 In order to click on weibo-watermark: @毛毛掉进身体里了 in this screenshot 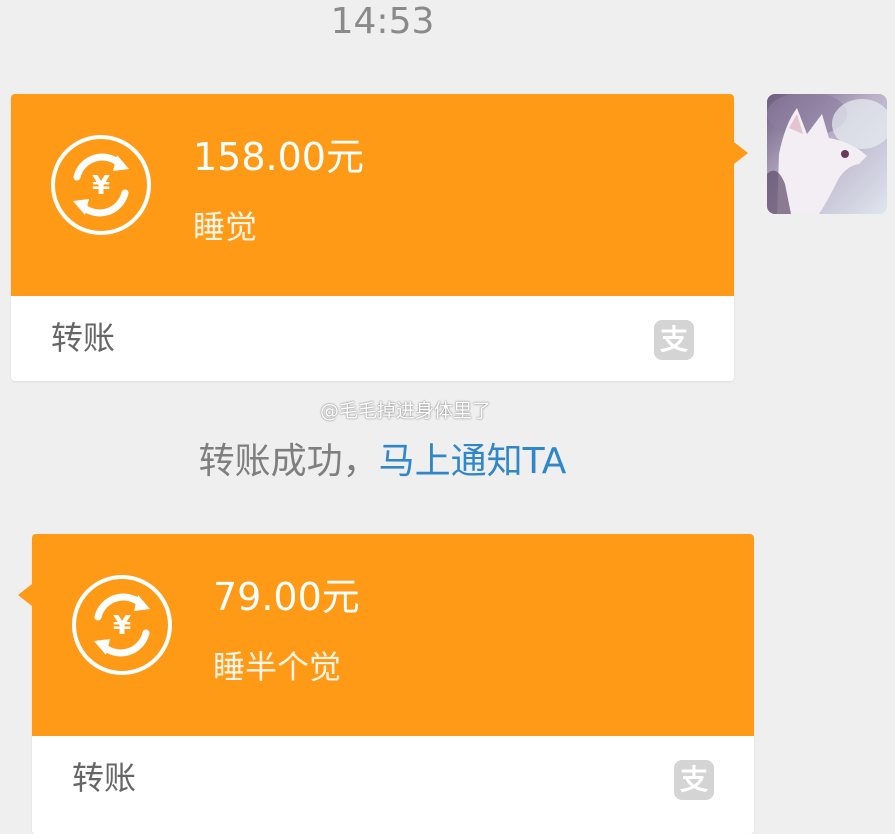, I will do `click(406, 411)`.